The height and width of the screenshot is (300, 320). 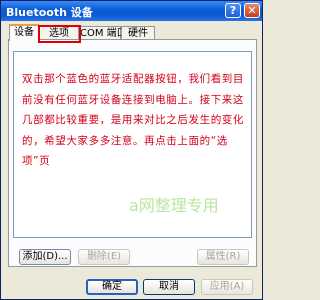 I want to click on watermark-text: a网整理专用, so click(x=174, y=205).